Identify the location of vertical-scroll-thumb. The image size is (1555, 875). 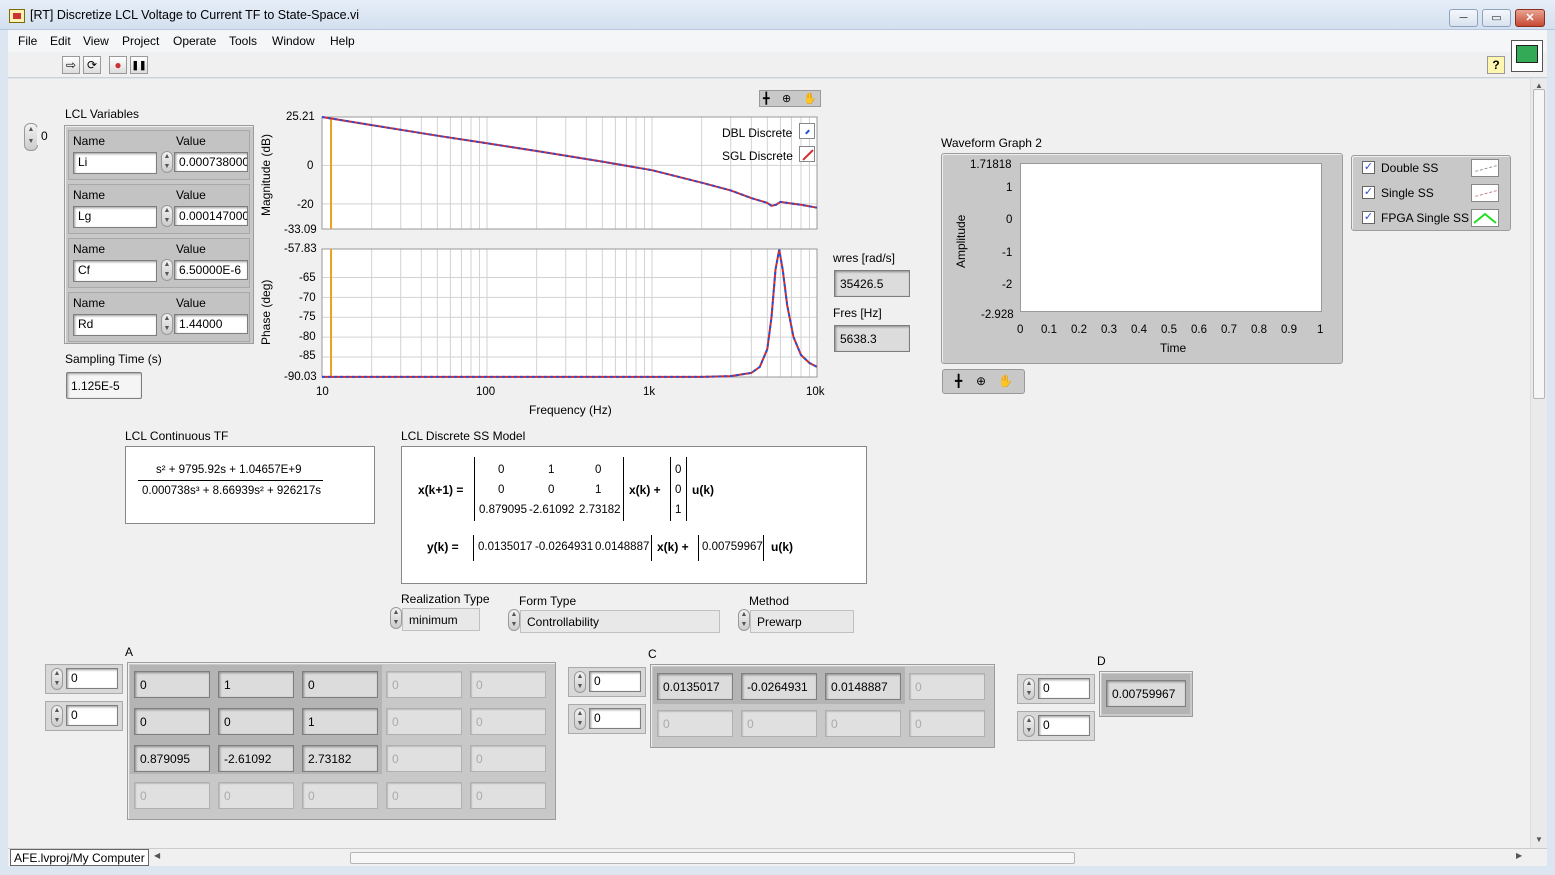
(1539, 244).